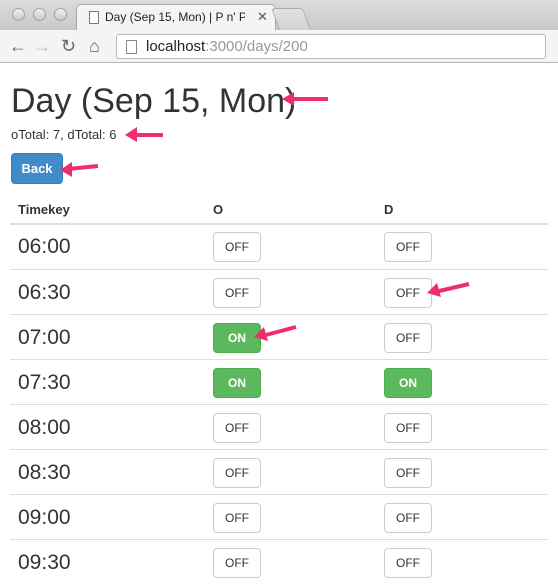 This screenshot has height=588, width=558. What do you see at coordinates (39, 14) in the screenshot?
I see `window-minimize-button` at bounding box center [39, 14].